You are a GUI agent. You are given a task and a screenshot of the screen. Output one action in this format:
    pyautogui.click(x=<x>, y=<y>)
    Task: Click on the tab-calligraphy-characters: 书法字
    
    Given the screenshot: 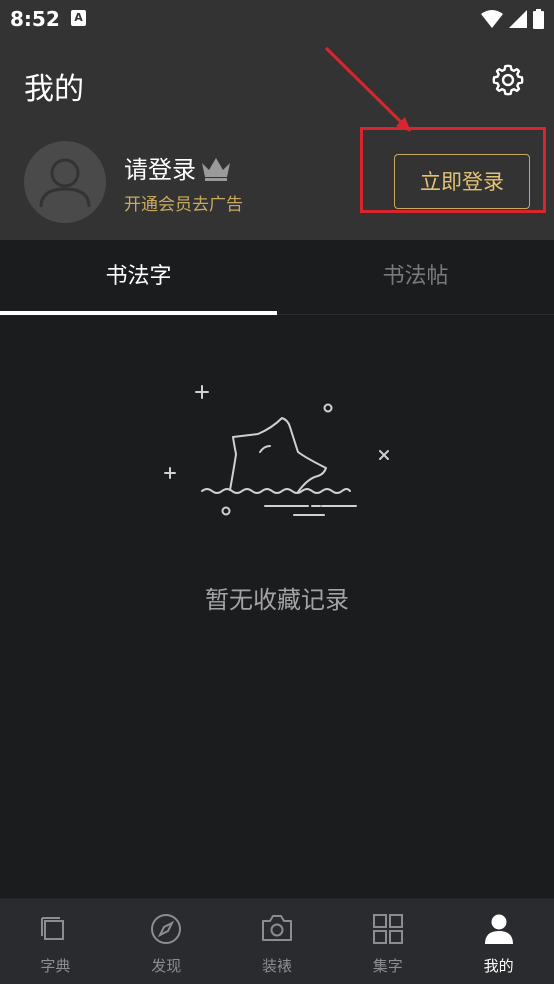 What is the action you would take?
    pyautogui.click(x=138, y=277)
    